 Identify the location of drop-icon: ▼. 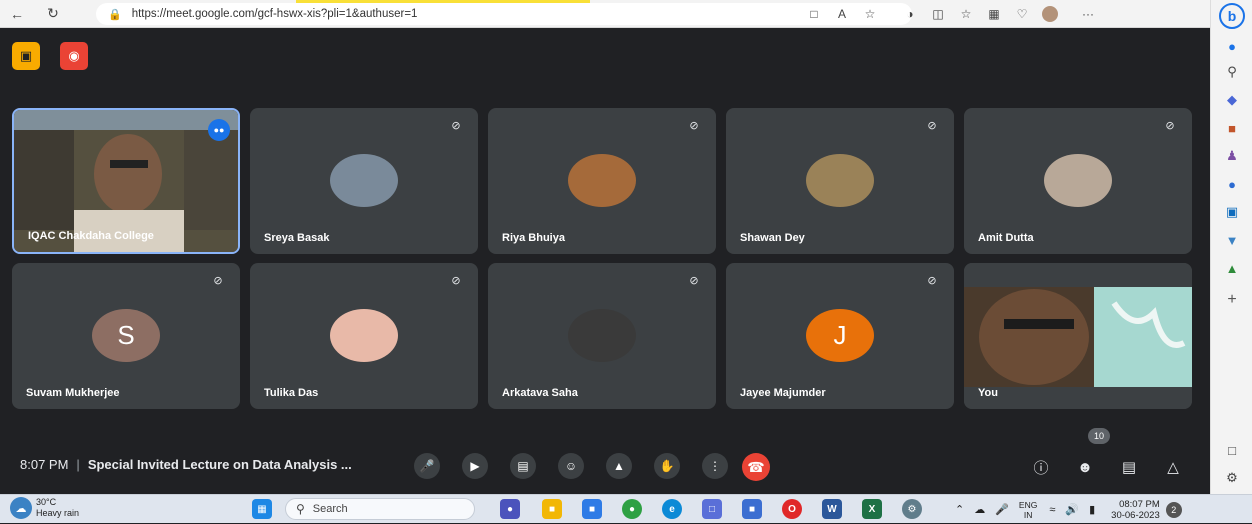
(1232, 240).